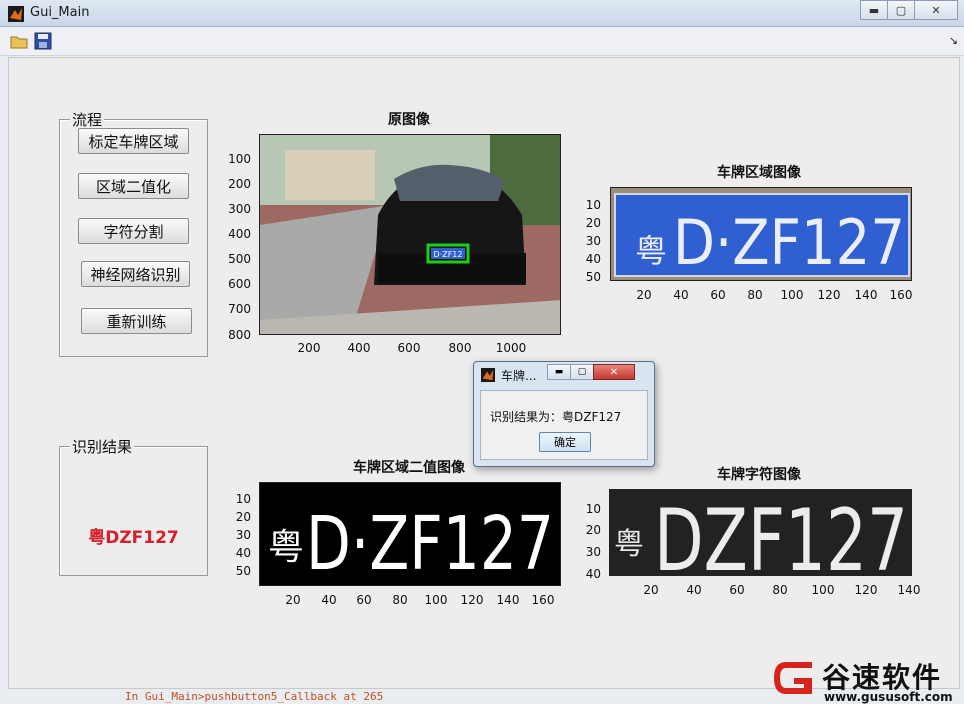 The width and height of the screenshot is (964, 704). I want to click on plate-region-image: 粤 D·ZF127, so click(761, 234).